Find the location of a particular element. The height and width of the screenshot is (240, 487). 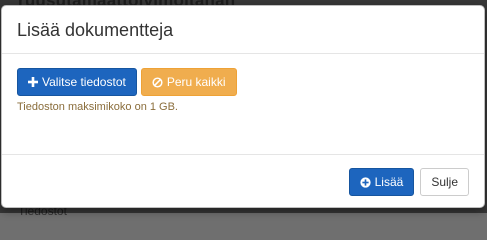

add-button: Lisää is located at coordinates (381, 182).